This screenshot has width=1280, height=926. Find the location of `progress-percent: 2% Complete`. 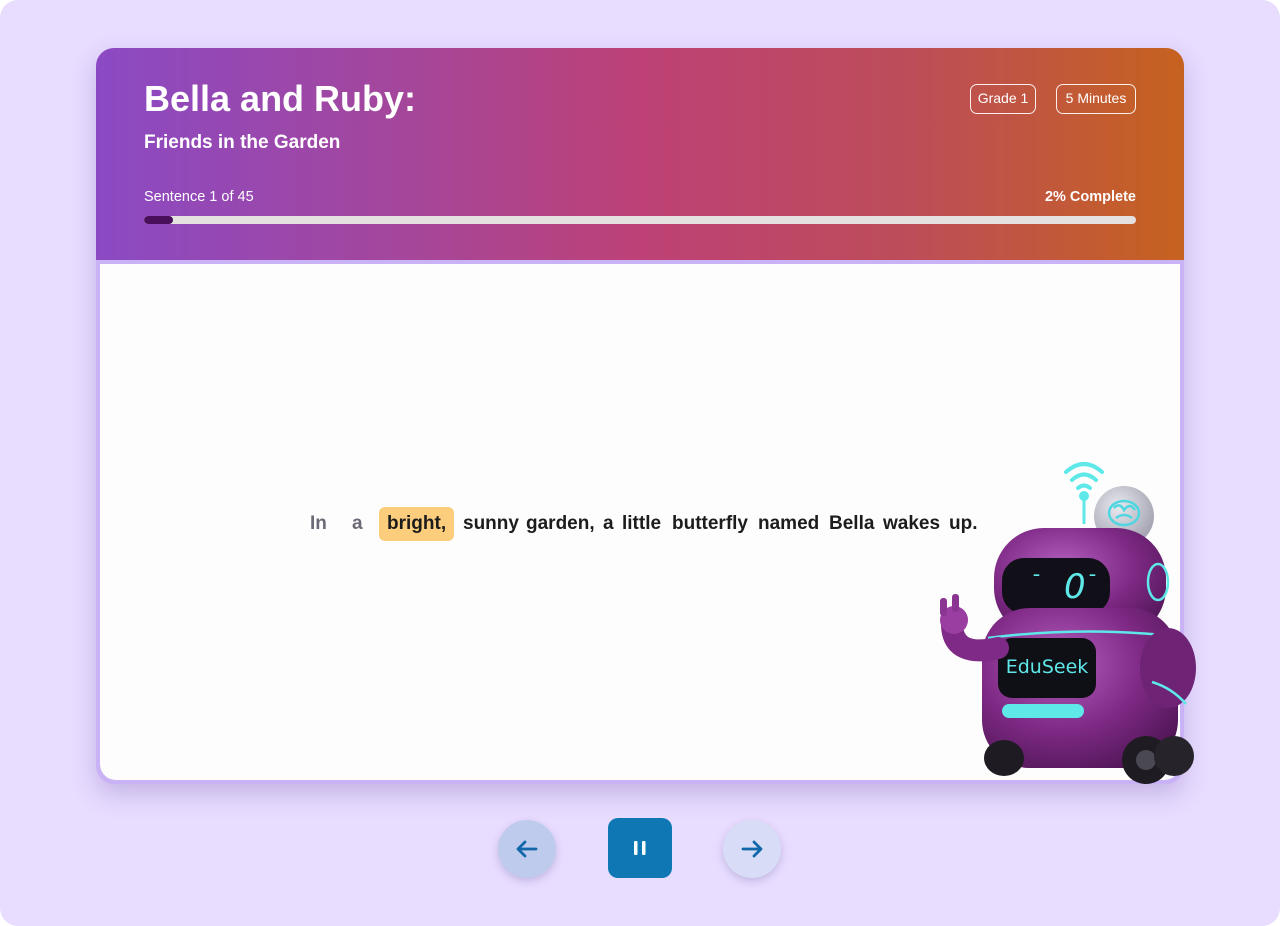

progress-percent: 2% Complete is located at coordinates (1090, 197).